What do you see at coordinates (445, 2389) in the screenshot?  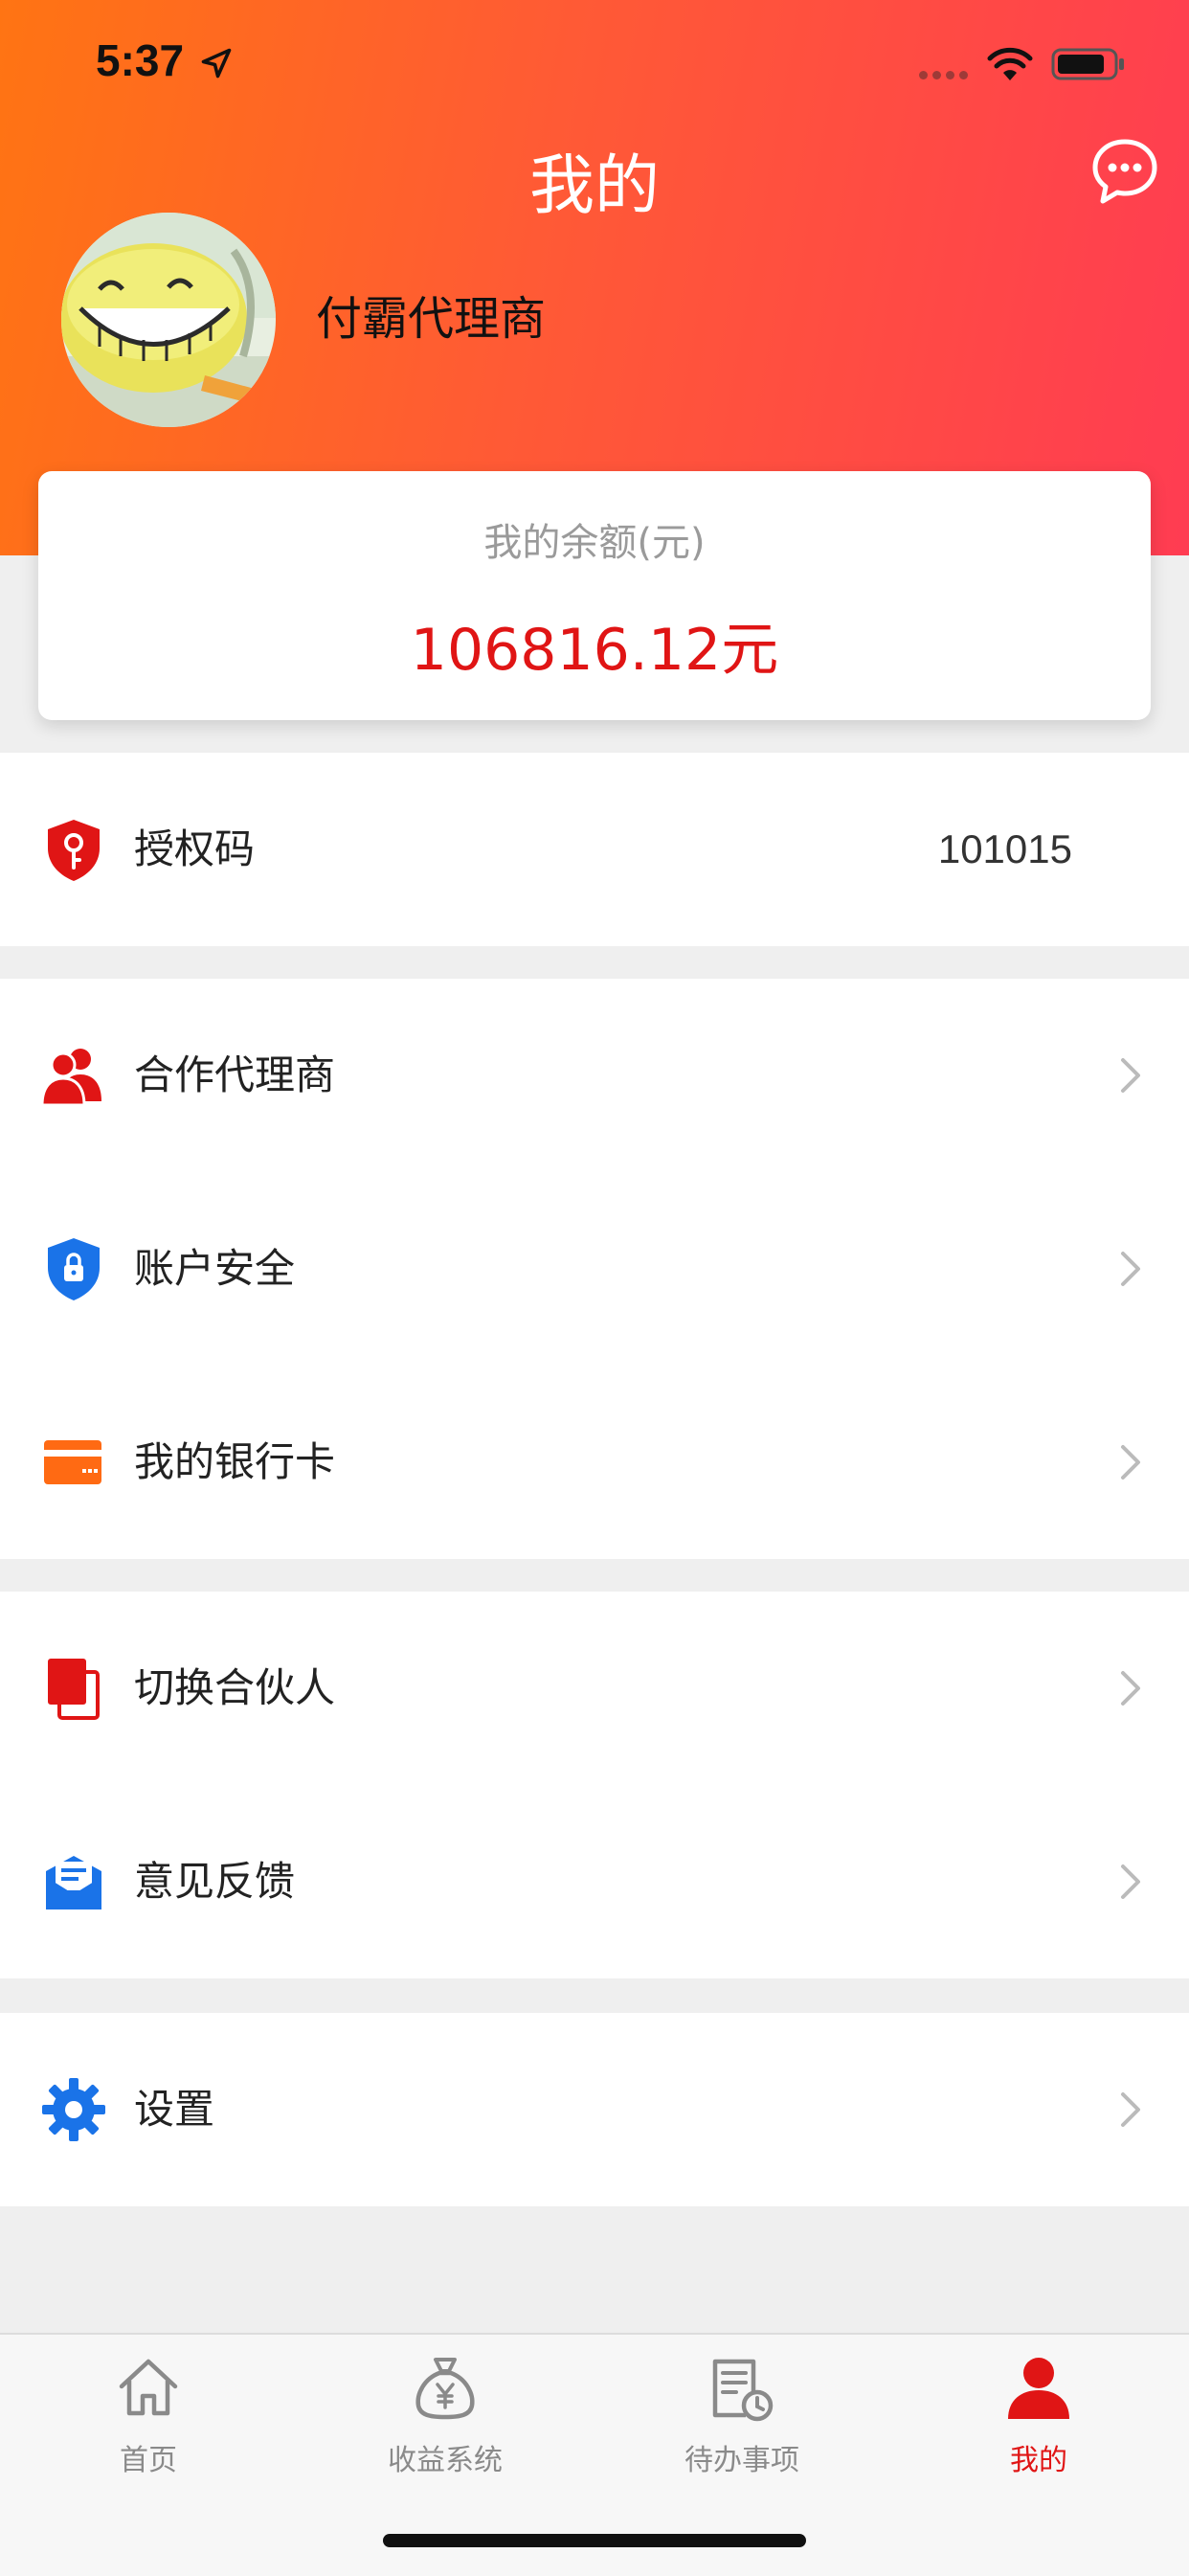 I see `money-bag-icon` at bounding box center [445, 2389].